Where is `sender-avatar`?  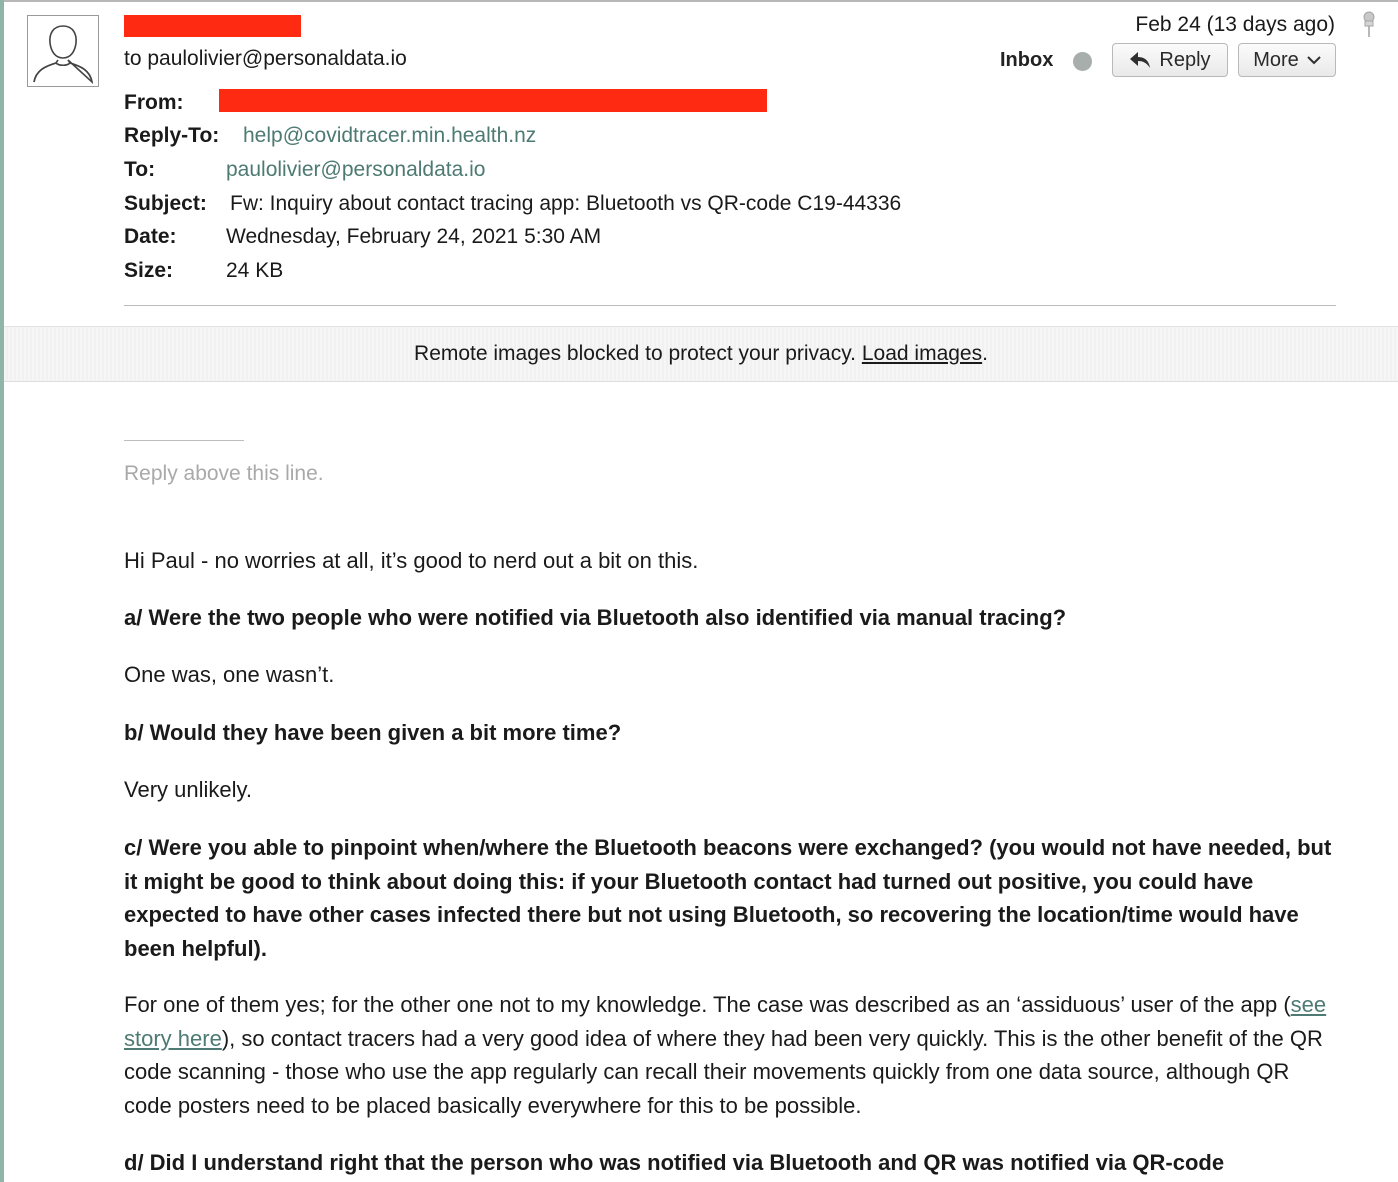 sender-avatar is located at coordinates (63, 51).